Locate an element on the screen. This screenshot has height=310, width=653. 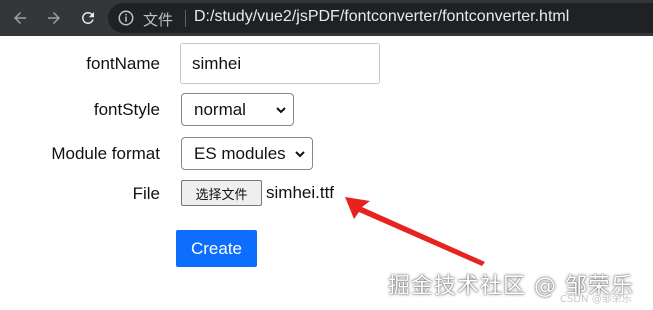
font-style-label: fontStyle is located at coordinates (126, 109).